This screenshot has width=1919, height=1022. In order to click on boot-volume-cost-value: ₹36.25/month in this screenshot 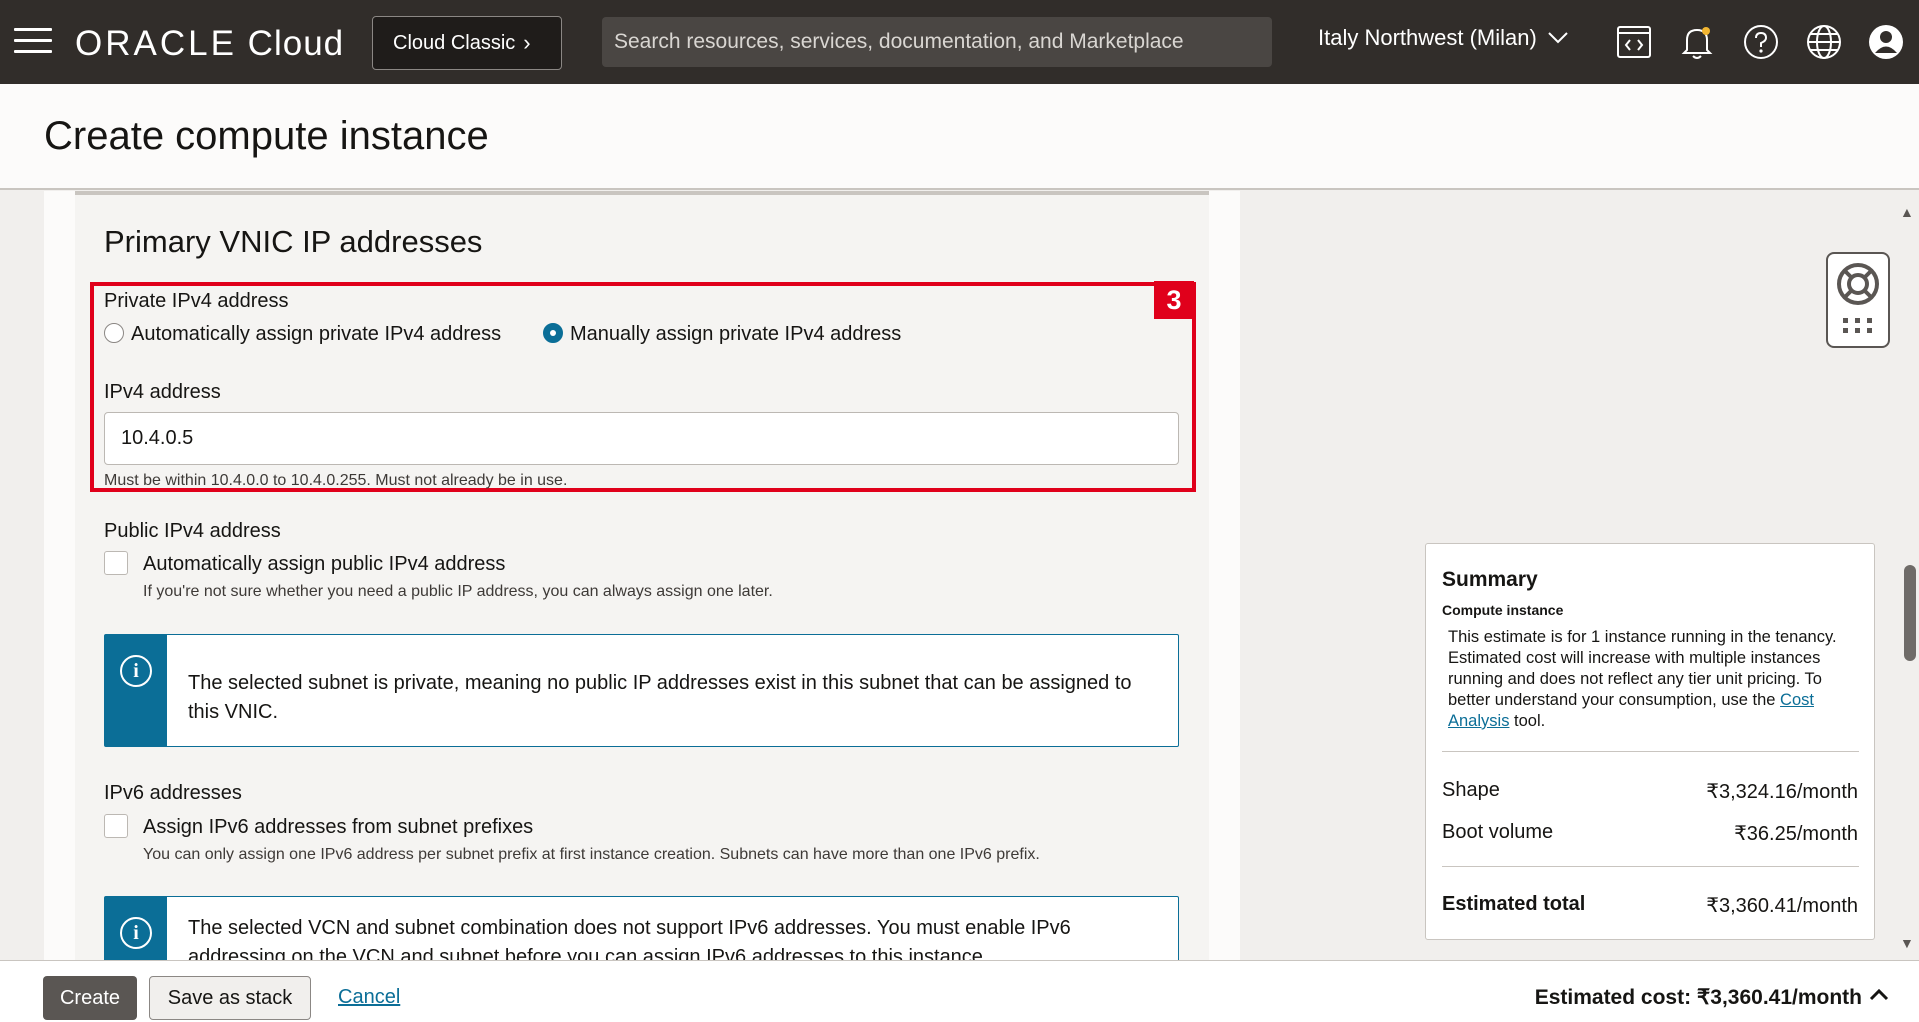, I will do `click(1796, 834)`.